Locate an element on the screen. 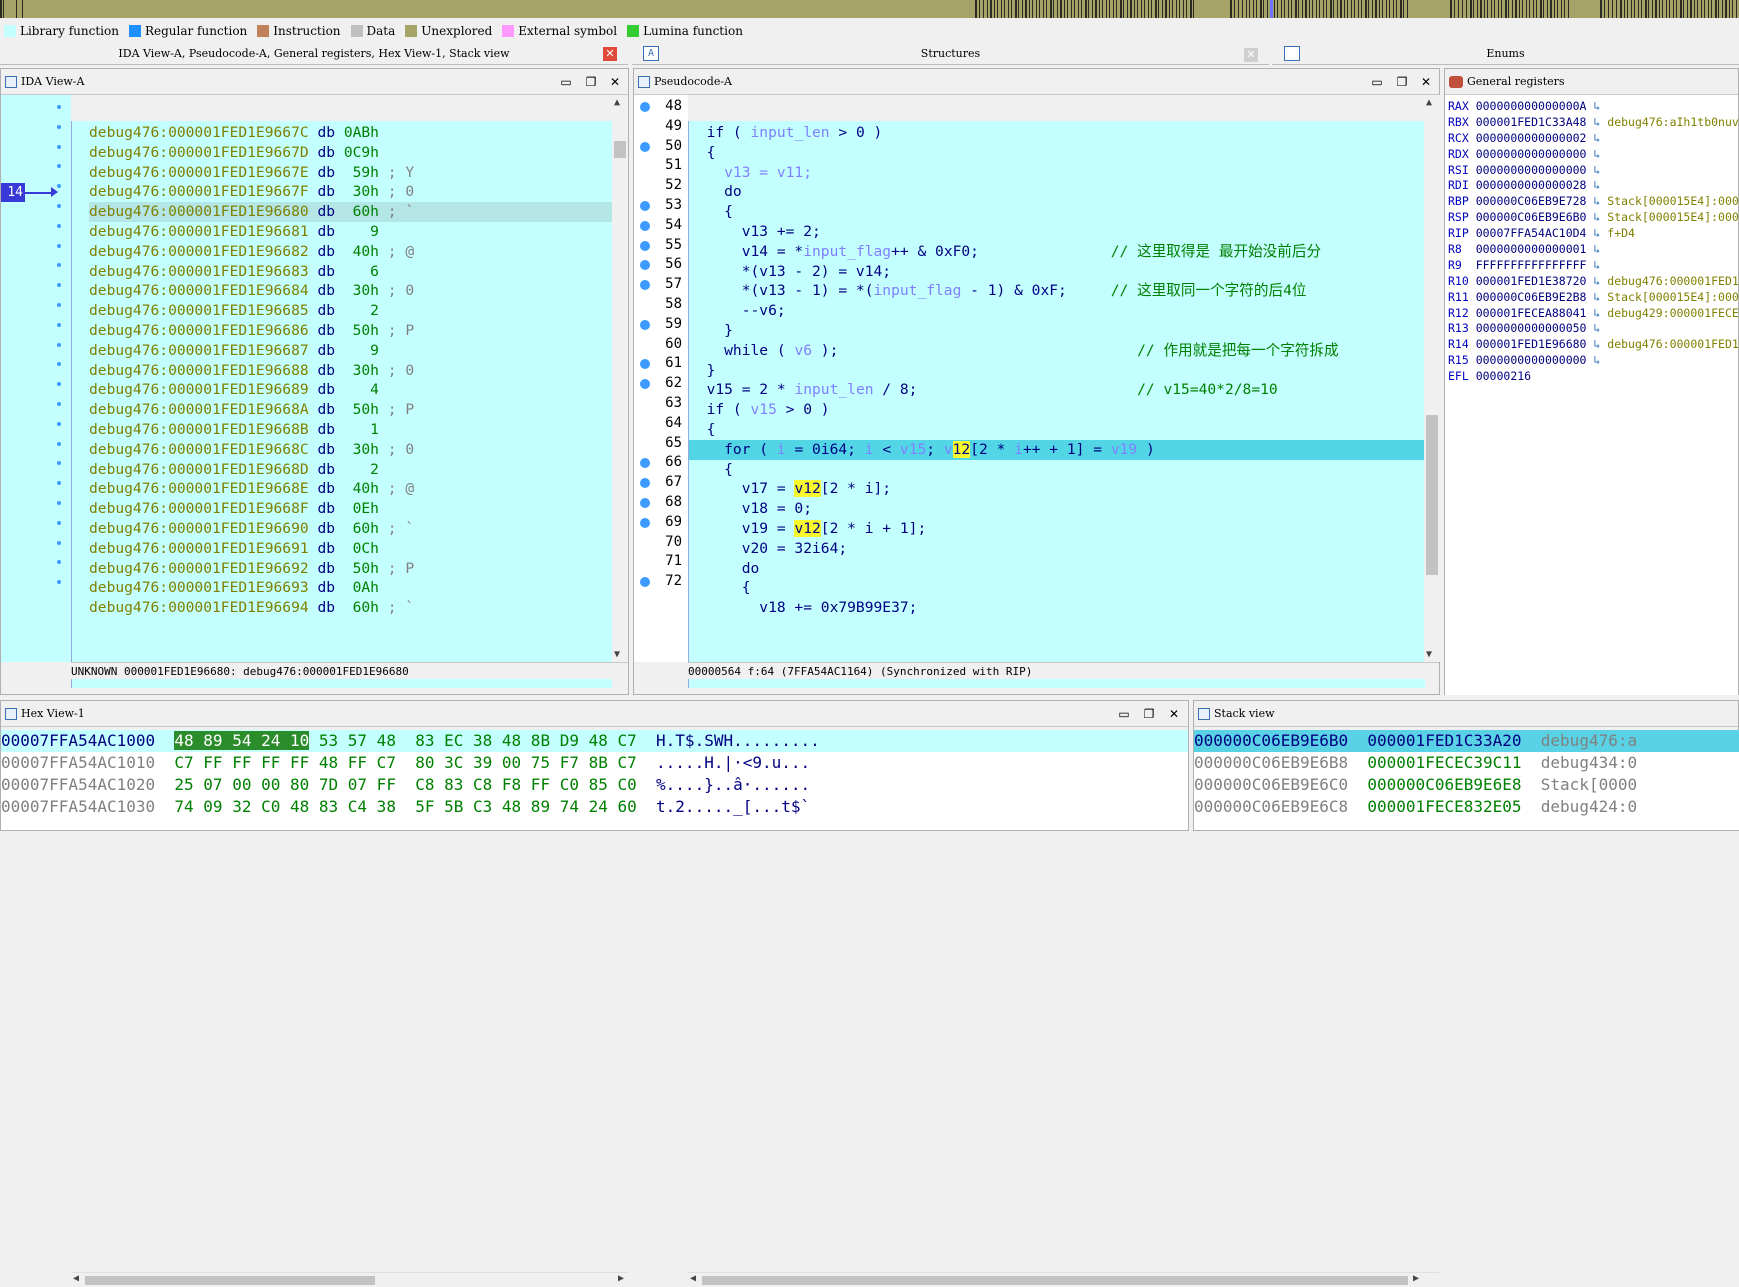 This screenshot has height=1287, width=1739. ida-row: debug476:000001FED1E96694 db 60h ; ` is located at coordinates (350, 608).